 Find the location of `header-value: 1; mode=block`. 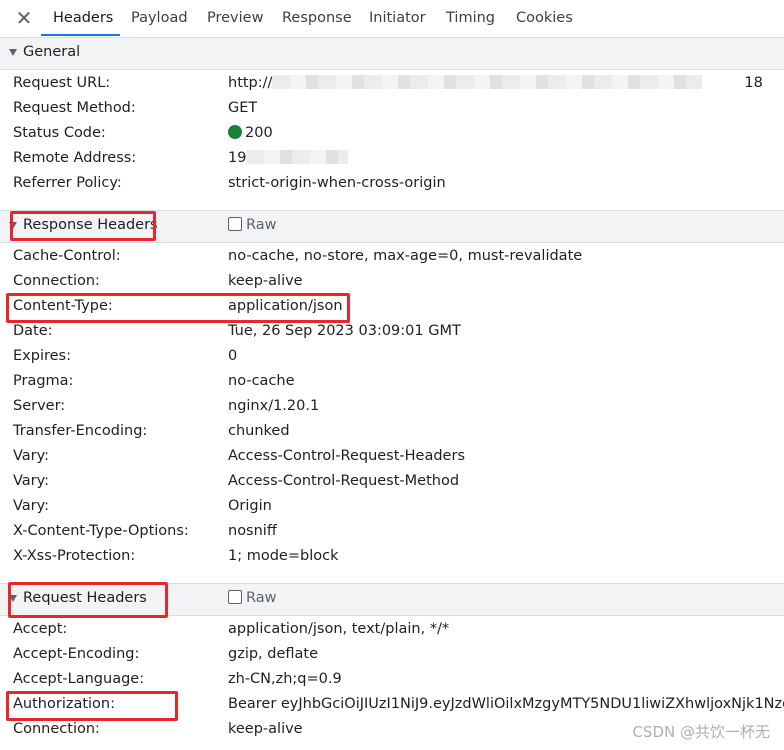

header-value: 1; mode=block is located at coordinates (283, 556).